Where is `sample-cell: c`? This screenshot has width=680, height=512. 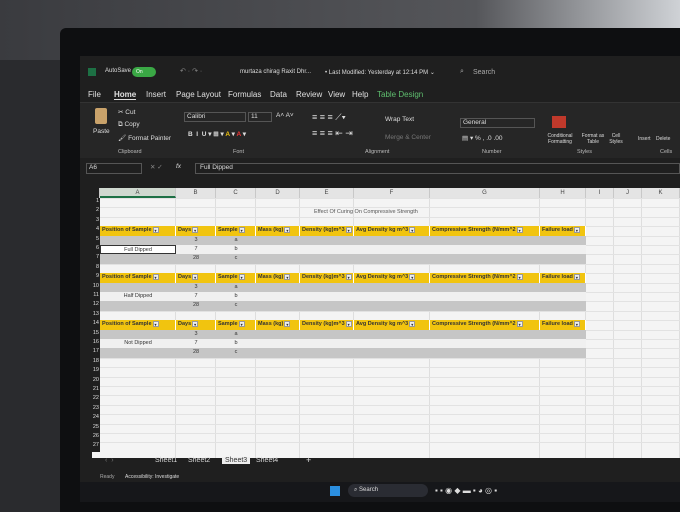 sample-cell: c is located at coordinates (236, 258).